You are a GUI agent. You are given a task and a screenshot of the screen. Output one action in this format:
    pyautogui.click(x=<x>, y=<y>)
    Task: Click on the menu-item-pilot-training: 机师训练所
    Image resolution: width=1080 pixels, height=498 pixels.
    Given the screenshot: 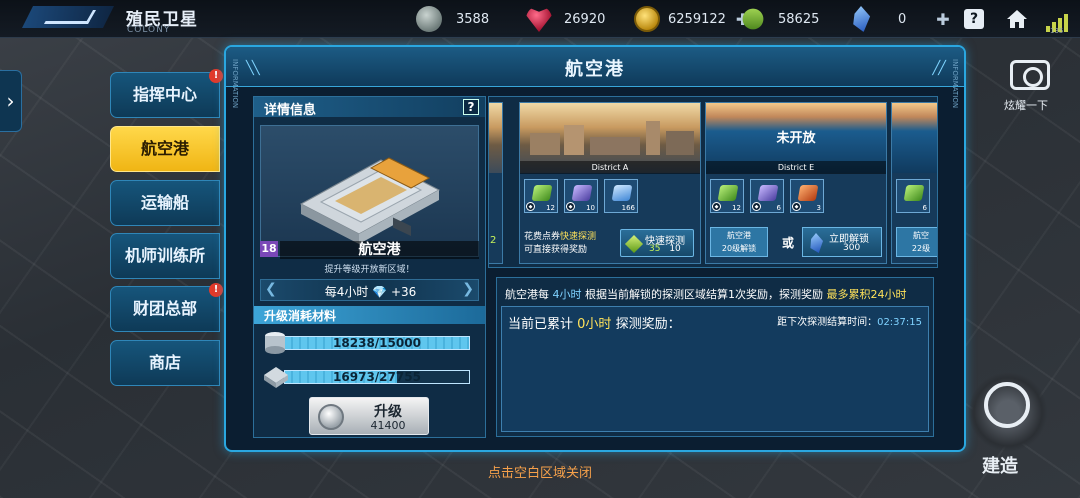 What is the action you would take?
    pyautogui.click(x=165, y=256)
    